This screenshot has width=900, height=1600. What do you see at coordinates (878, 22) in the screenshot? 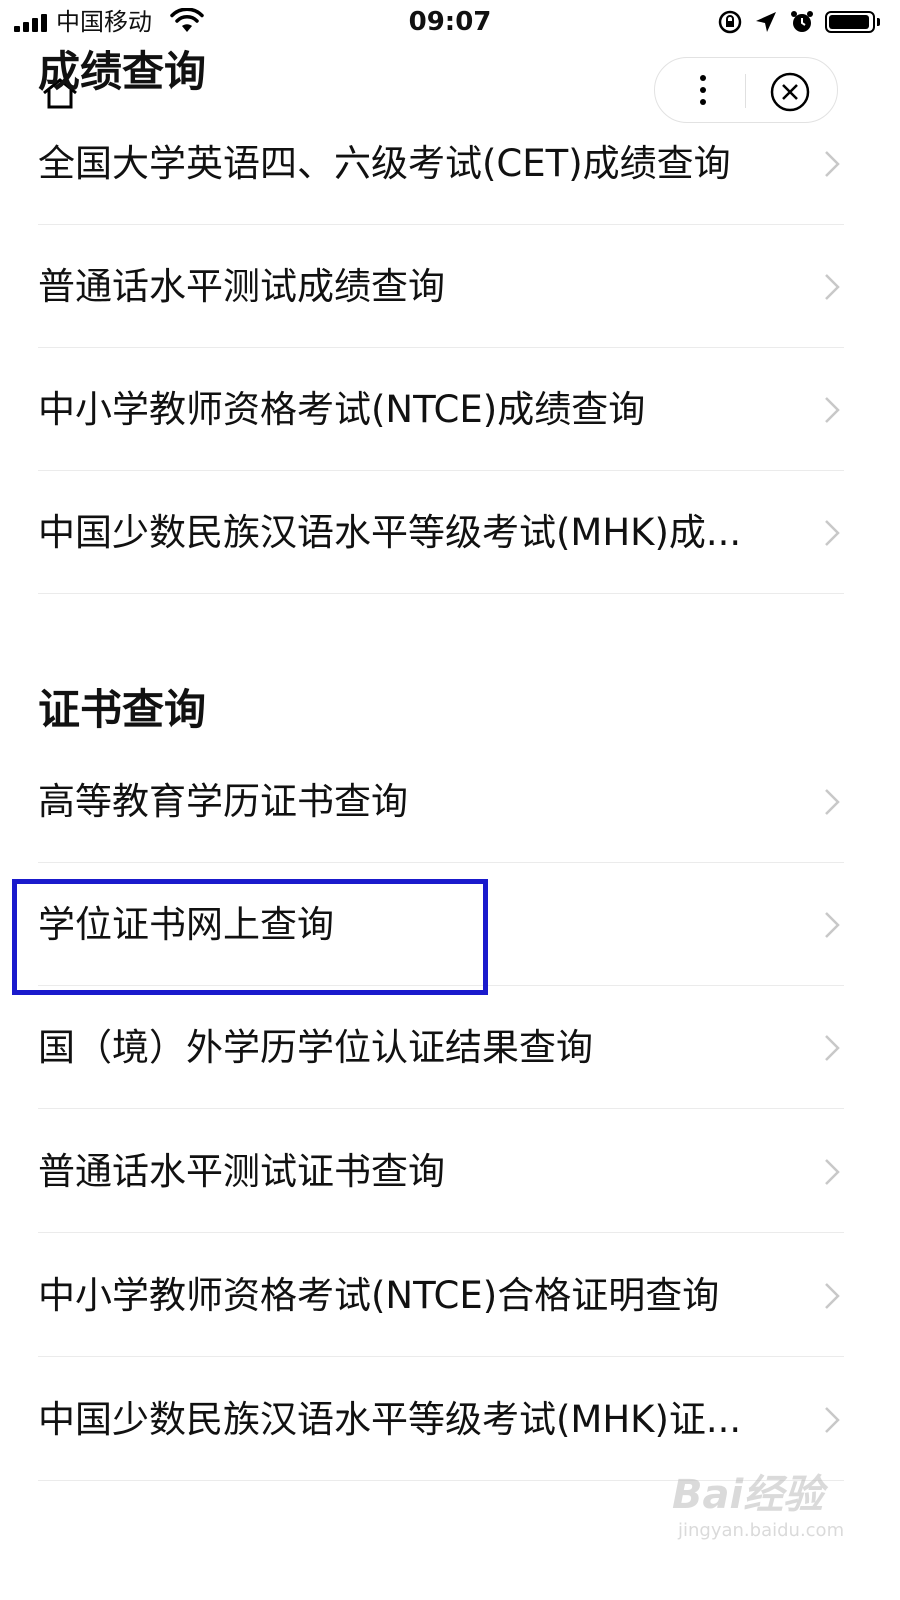
I see `battery-cap` at bounding box center [878, 22].